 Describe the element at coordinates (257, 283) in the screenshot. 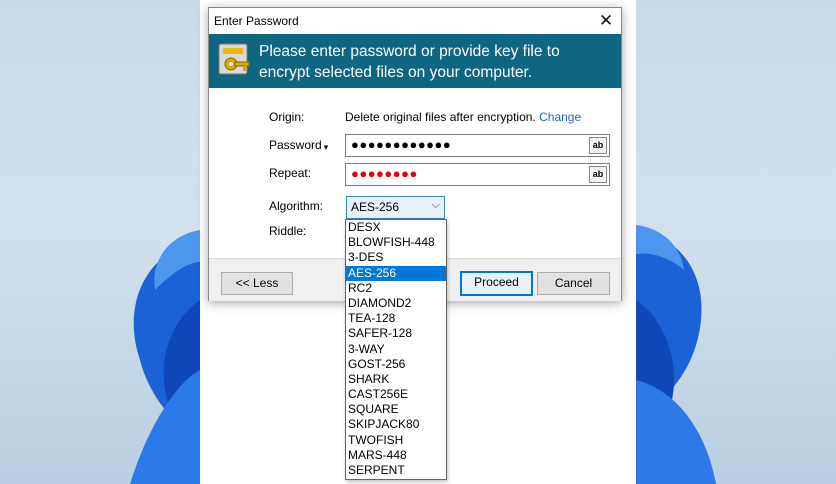

I see `less-button: << Less` at that location.